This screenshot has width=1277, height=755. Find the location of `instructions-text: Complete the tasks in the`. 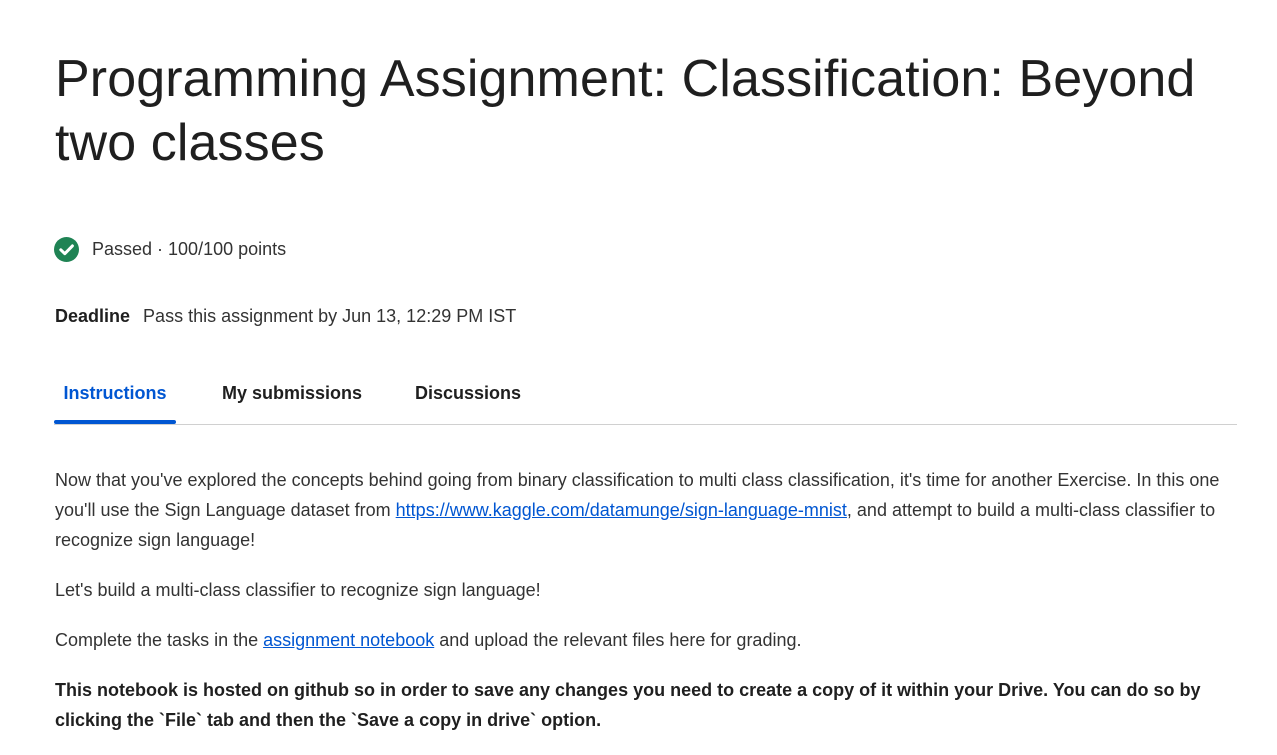

instructions-text: Complete the tasks in the is located at coordinates (159, 640).